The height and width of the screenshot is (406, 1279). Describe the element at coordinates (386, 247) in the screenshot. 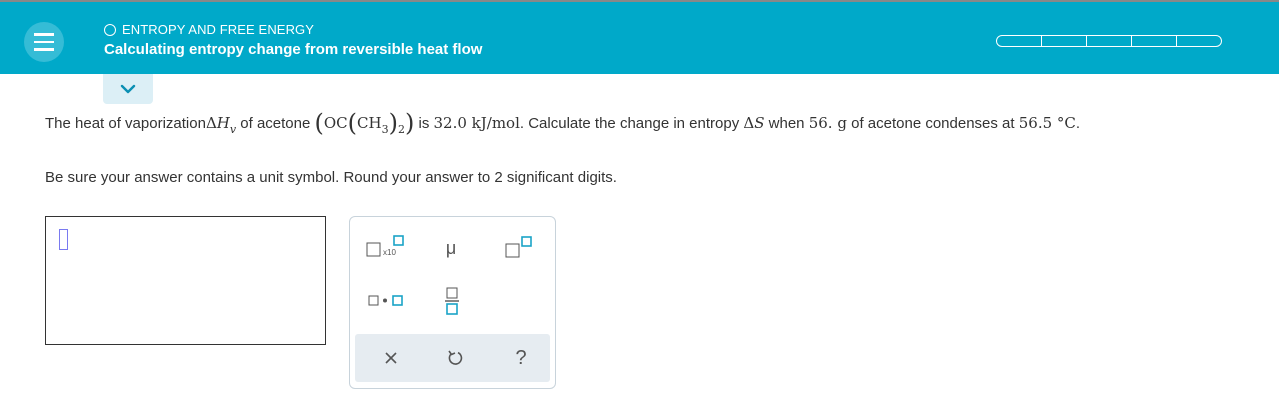

I see `sci-notation-icon: x10` at that location.